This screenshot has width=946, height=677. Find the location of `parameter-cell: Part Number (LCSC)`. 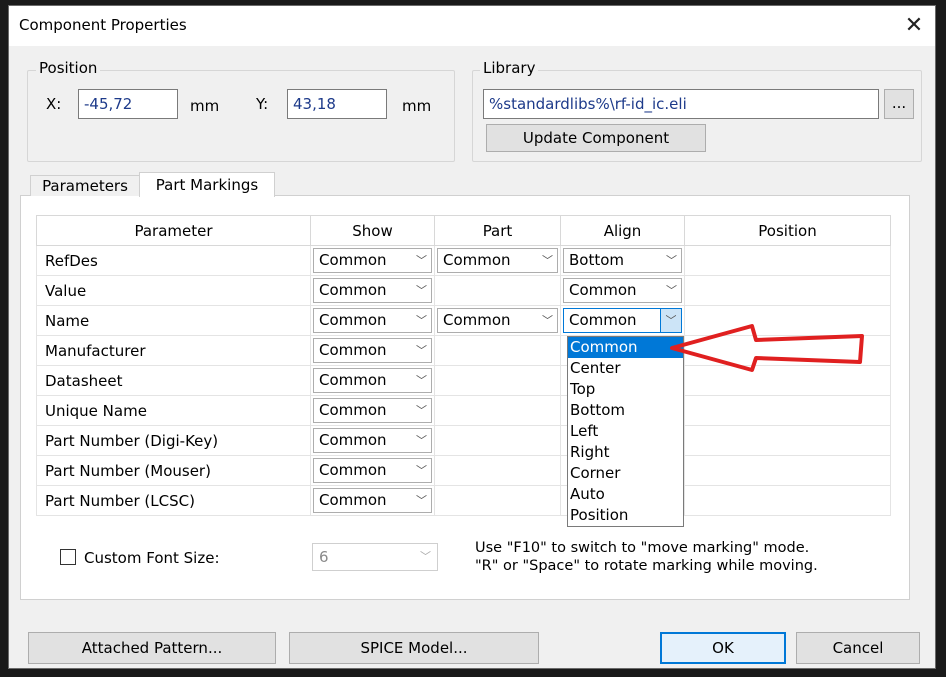

parameter-cell: Part Number (LCSC) is located at coordinates (173, 500).